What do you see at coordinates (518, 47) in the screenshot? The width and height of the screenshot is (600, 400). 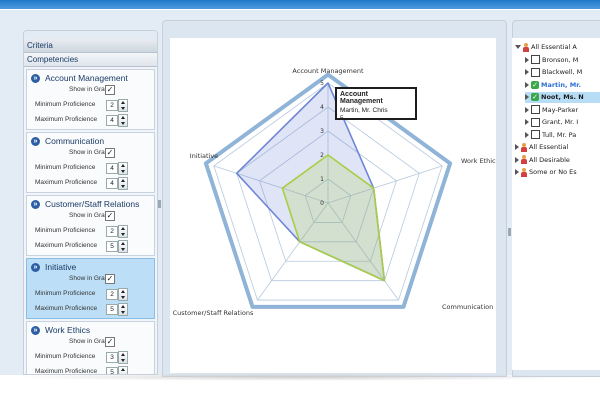 I see `collapse-arrow-icon` at bounding box center [518, 47].